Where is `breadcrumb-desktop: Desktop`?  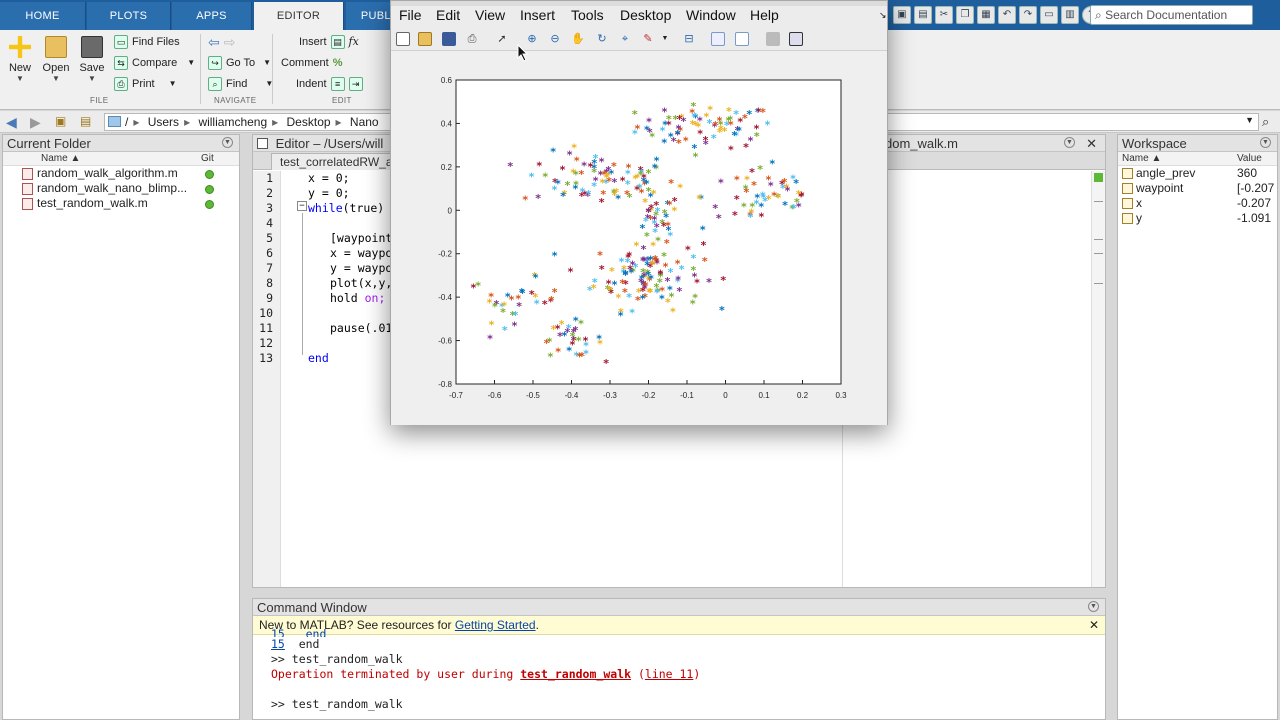 breadcrumb-desktop: Desktop is located at coordinates (309, 122).